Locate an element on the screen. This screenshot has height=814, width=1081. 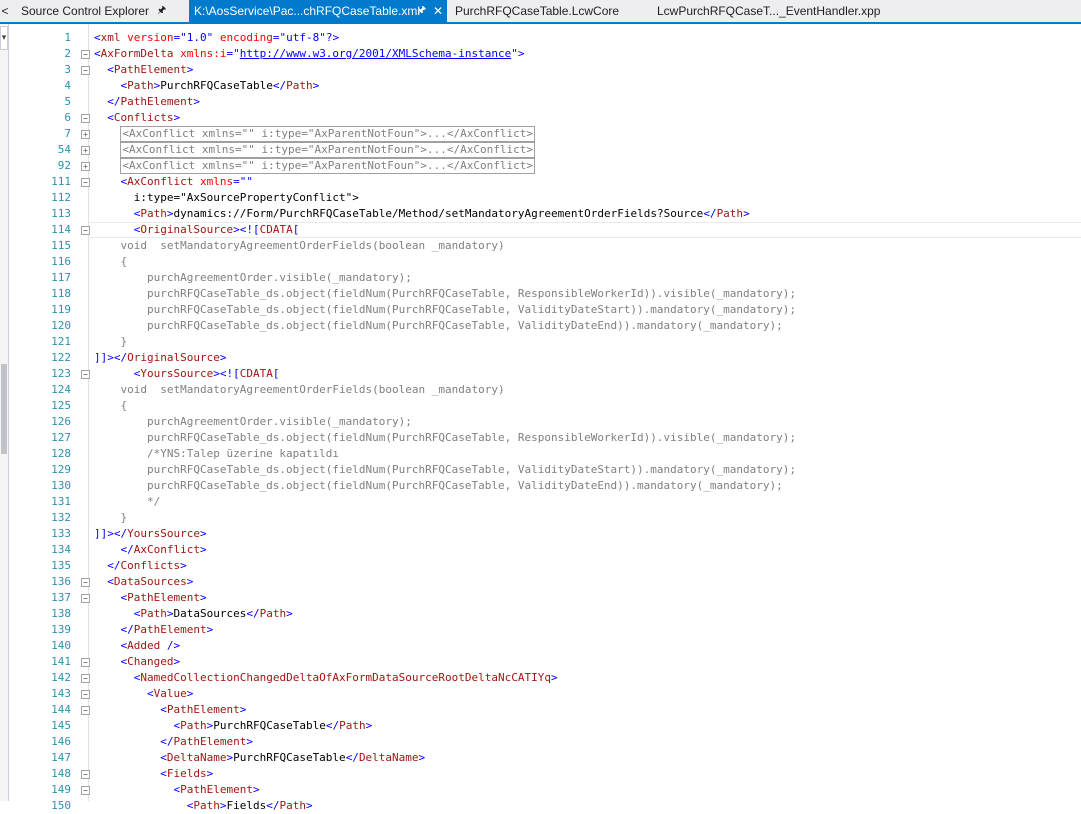
tab-label: PurchRFQCaseTable.LcwCore is located at coordinates (537, 11).